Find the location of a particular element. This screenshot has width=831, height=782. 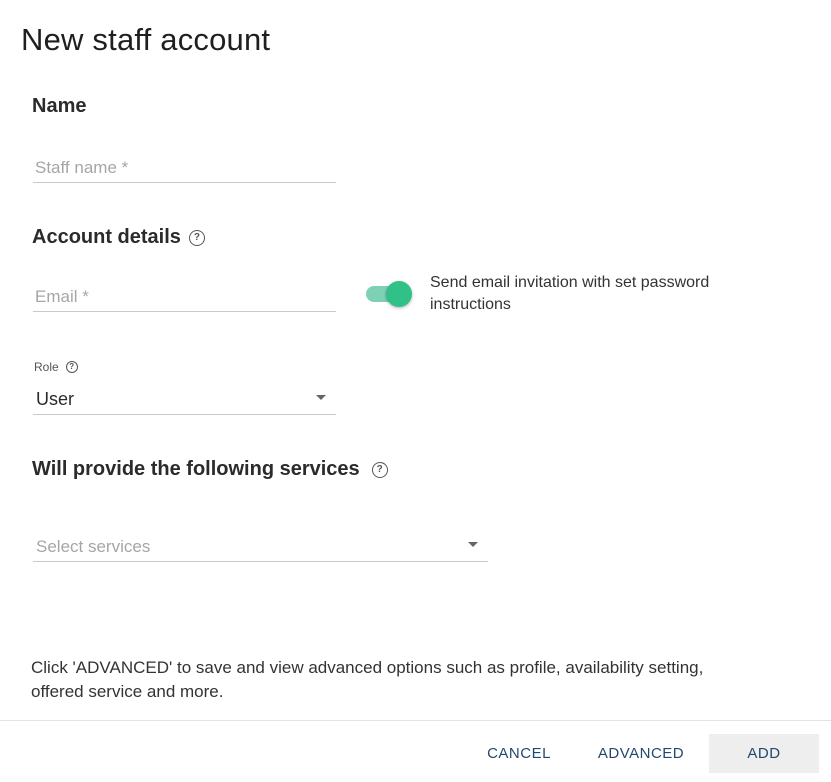

name-section-heading: Name is located at coordinates (59, 106).